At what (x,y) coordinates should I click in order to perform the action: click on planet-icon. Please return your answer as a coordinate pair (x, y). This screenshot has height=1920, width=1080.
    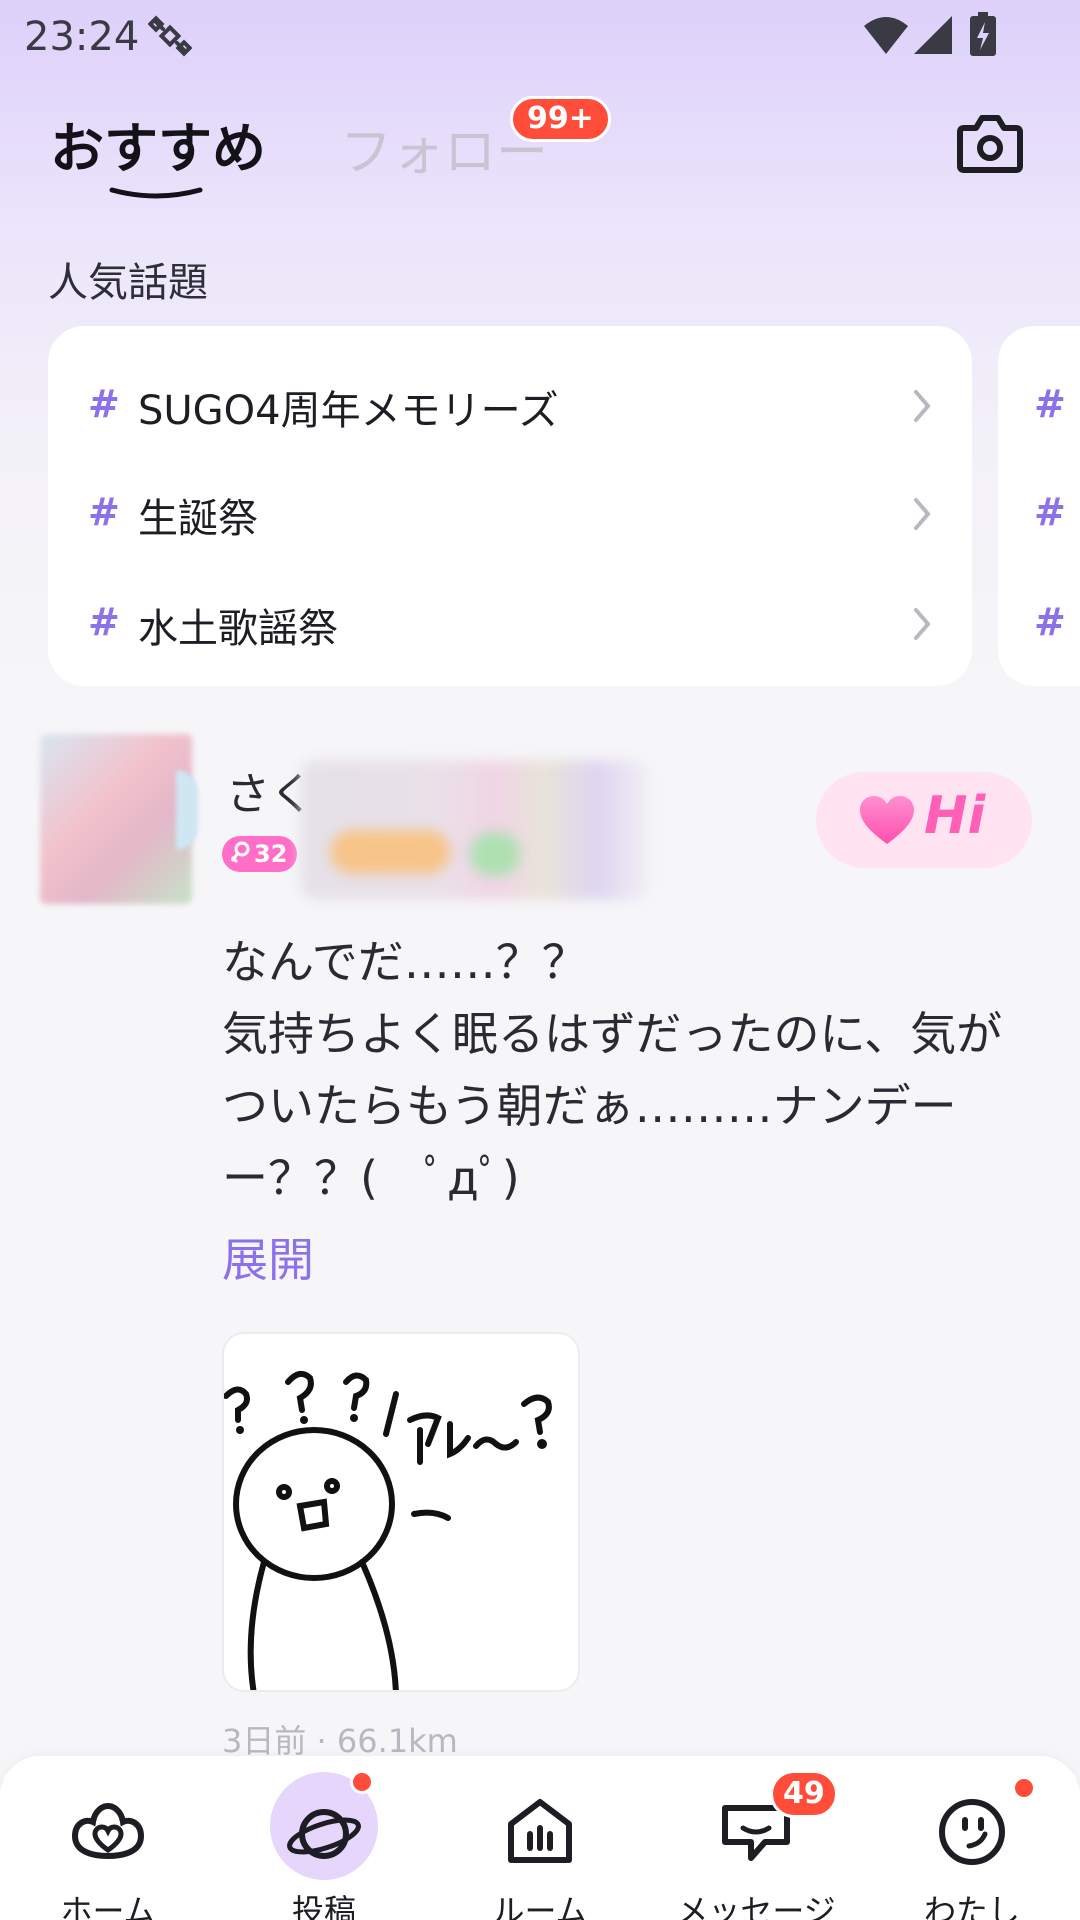
    Looking at the image, I should click on (324, 1834).